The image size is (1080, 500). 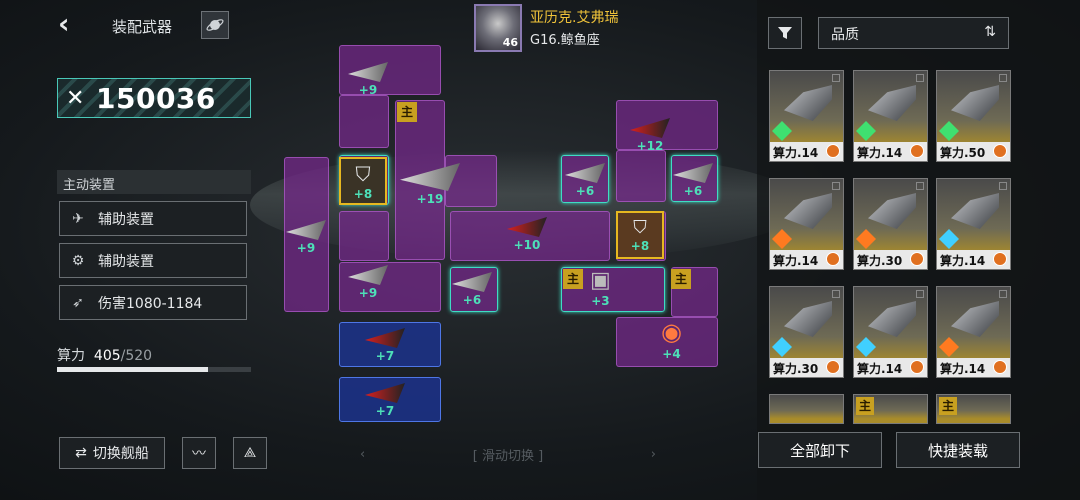 I want to click on sort-order-icon: ⇅, so click(x=990, y=32).